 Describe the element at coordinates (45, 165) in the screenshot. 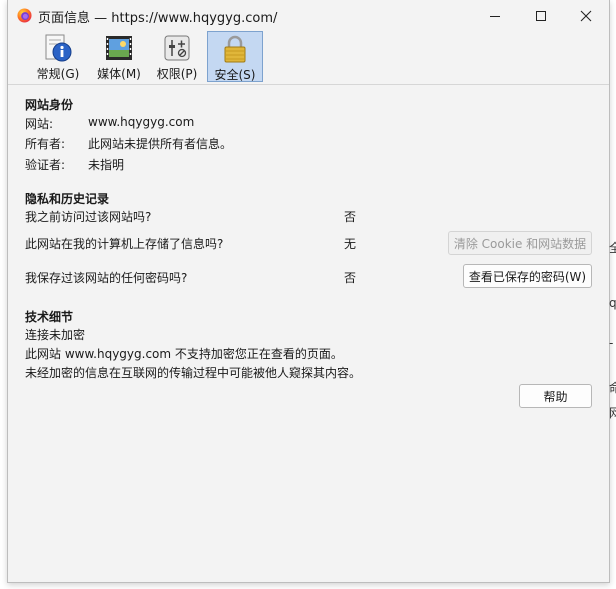

I see `verifier-label: 验证者:` at that location.